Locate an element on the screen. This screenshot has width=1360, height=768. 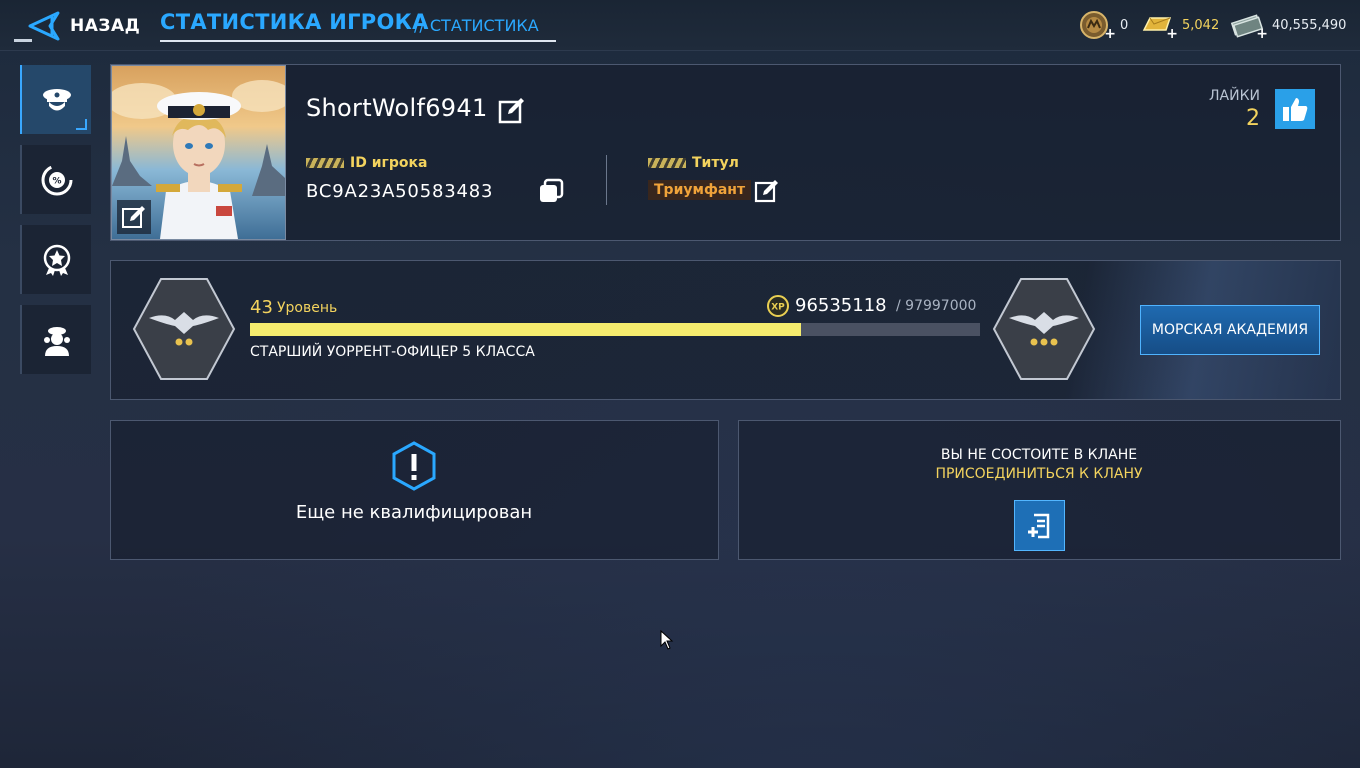
player-id-label-text: ID игрока is located at coordinates (389, 163).